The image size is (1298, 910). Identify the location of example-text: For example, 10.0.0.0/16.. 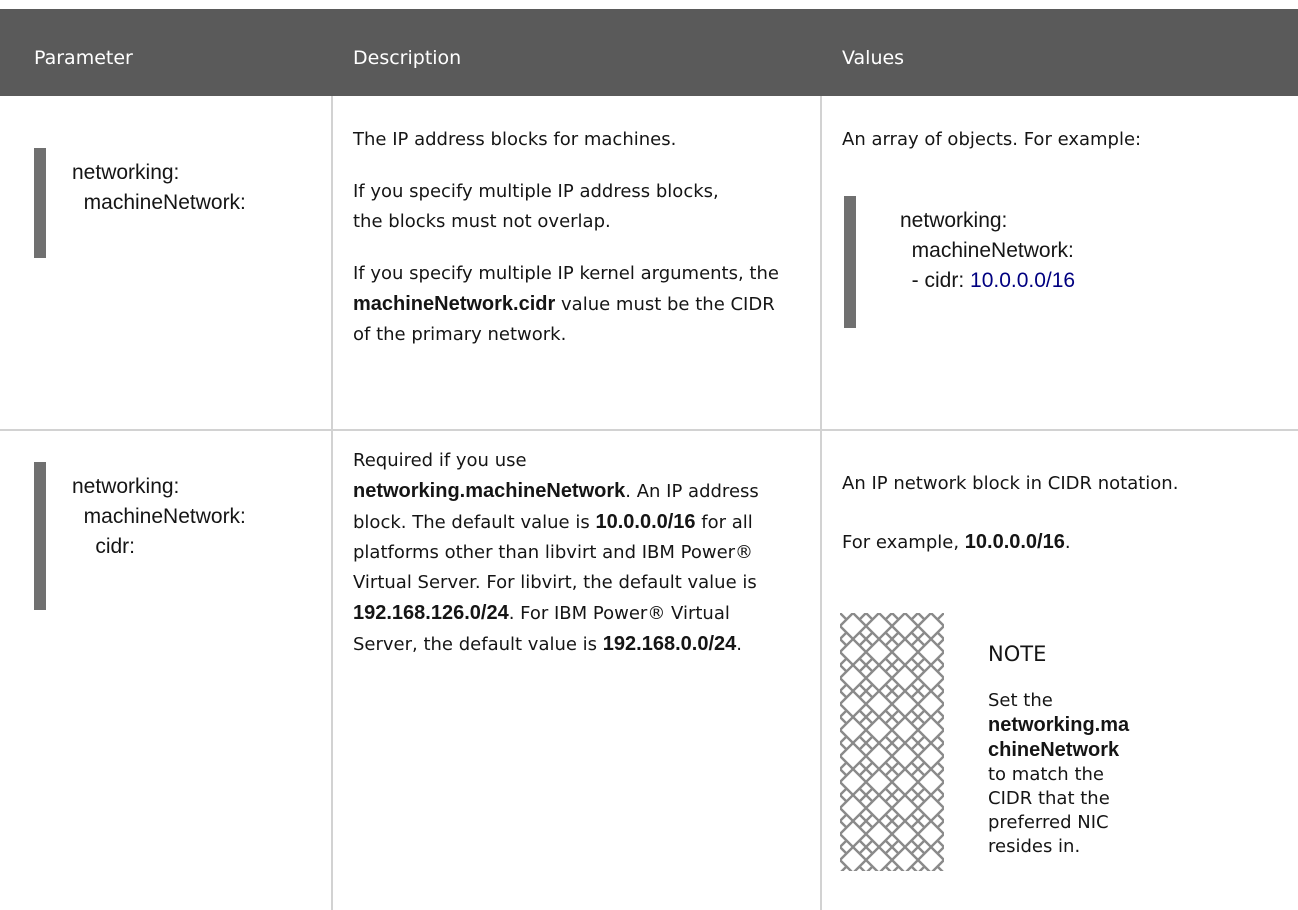
(956, 542).